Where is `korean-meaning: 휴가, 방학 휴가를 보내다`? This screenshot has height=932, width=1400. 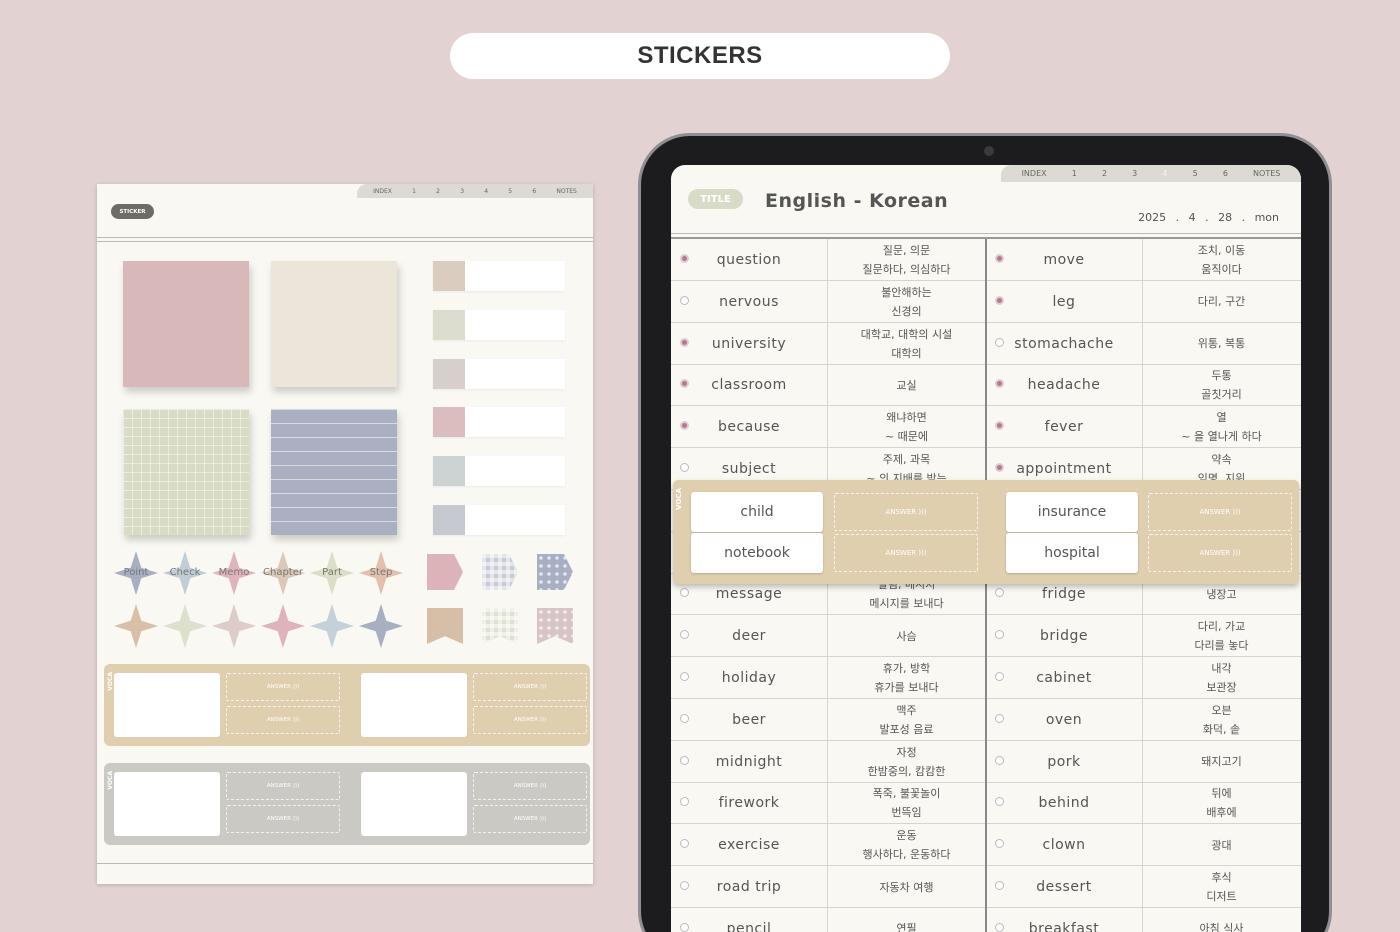
korean-meaning: 휴가, 방학 휴가를 보내다 is located at coordinates (906, 678).